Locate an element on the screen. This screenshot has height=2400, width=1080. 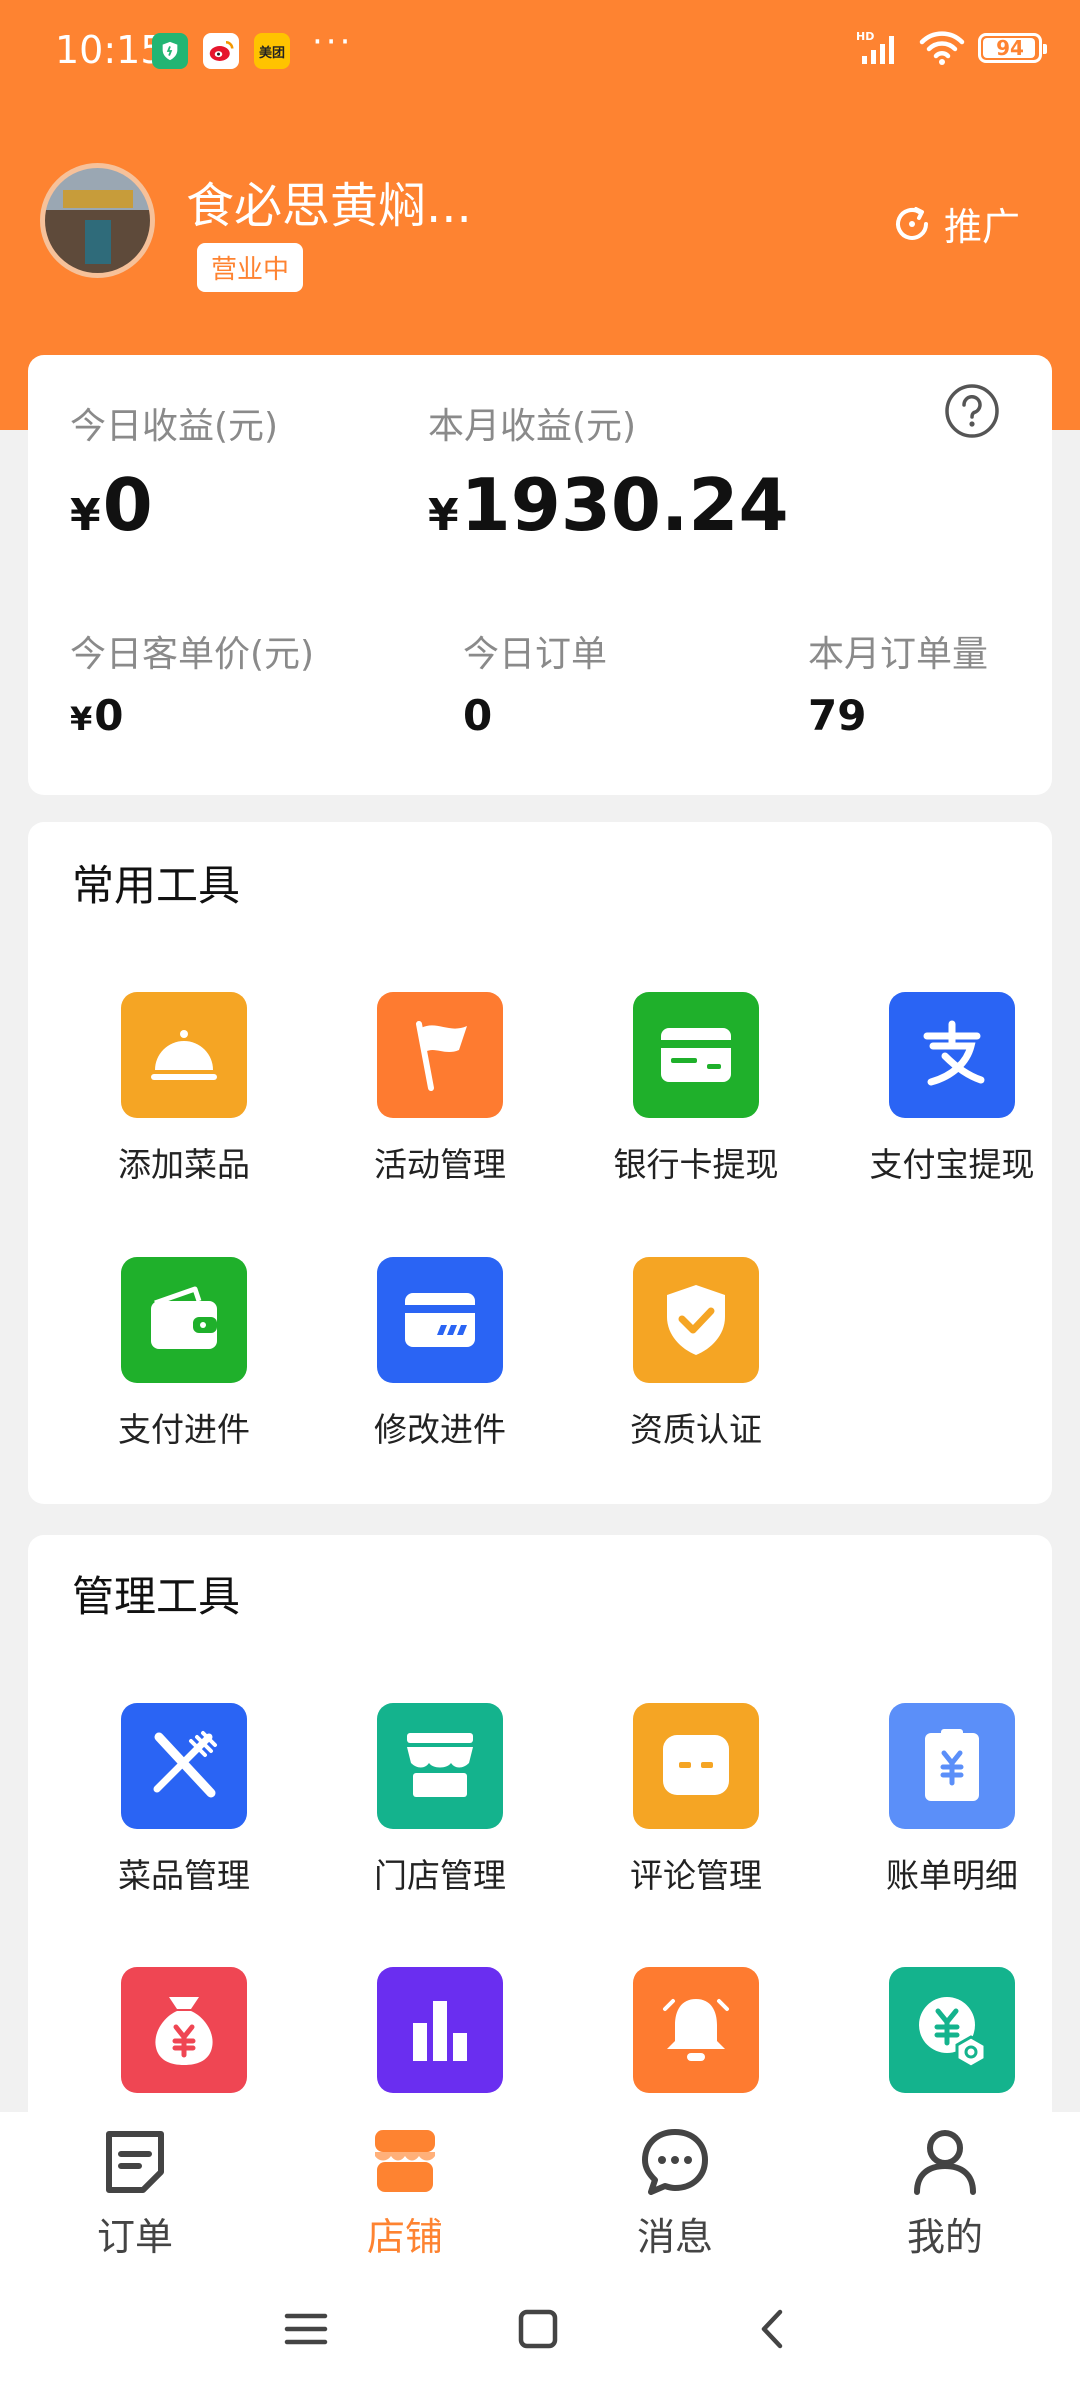
meituan-app-icon: 美团 is located at coordinates (272, 51).